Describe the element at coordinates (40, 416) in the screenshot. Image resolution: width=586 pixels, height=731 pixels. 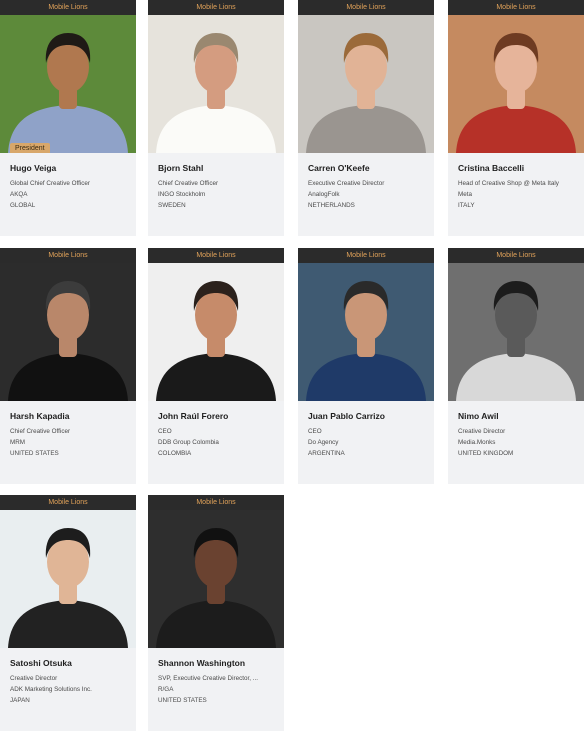
I see `juror-name: Harsh Kapadia` at that location.